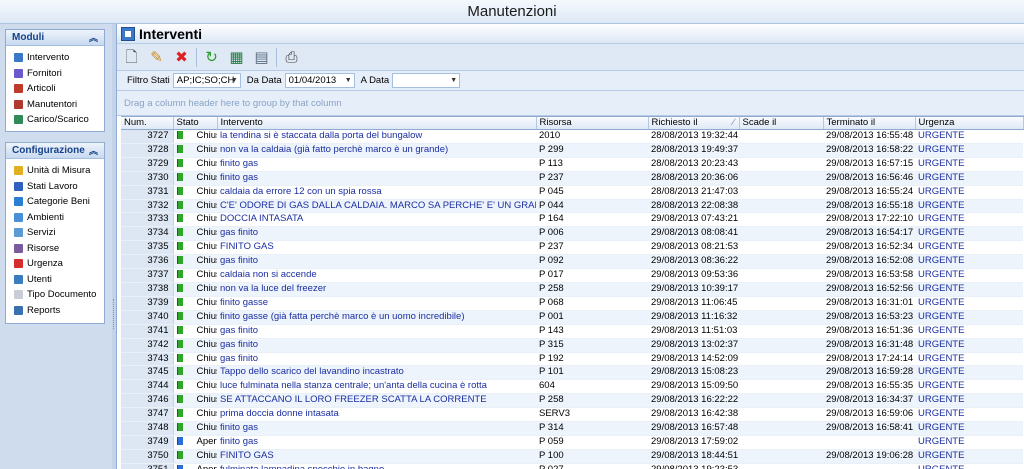 The height and width of the screenshot is (469, 1024). Describe the element at coordinates (55, 280) in the screenshot. I see `sidebar-item-utenti: Utenti` at that location.